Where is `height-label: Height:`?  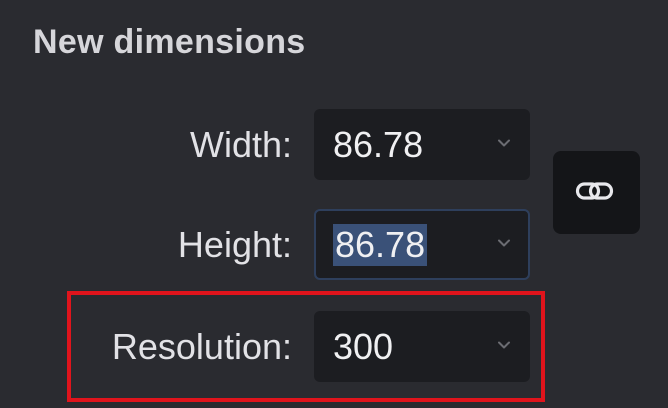
height-label: Height: is located at coordinates (234, 244).